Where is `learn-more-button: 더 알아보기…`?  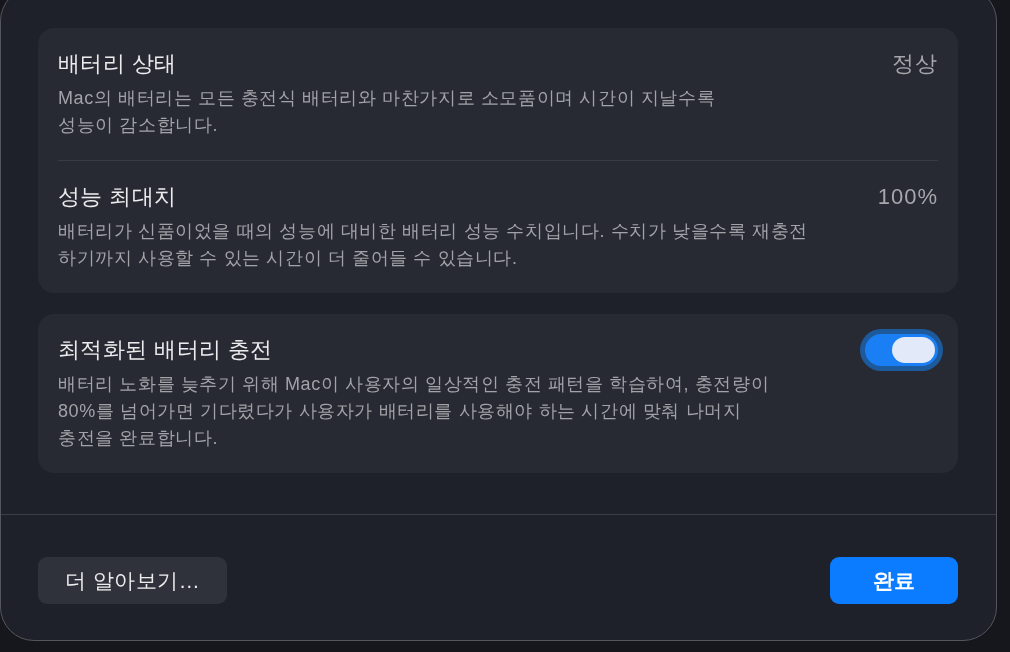 learn-more-button: 더 알아보기… is located at coordinates (132, 580).